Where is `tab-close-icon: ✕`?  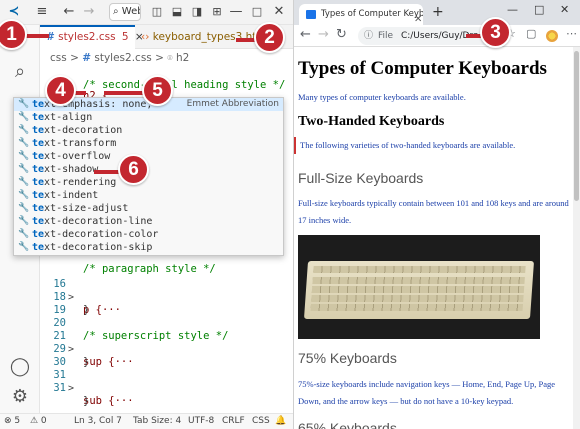
tab-close-icon: ✕ is located at coordinates (418, 17).